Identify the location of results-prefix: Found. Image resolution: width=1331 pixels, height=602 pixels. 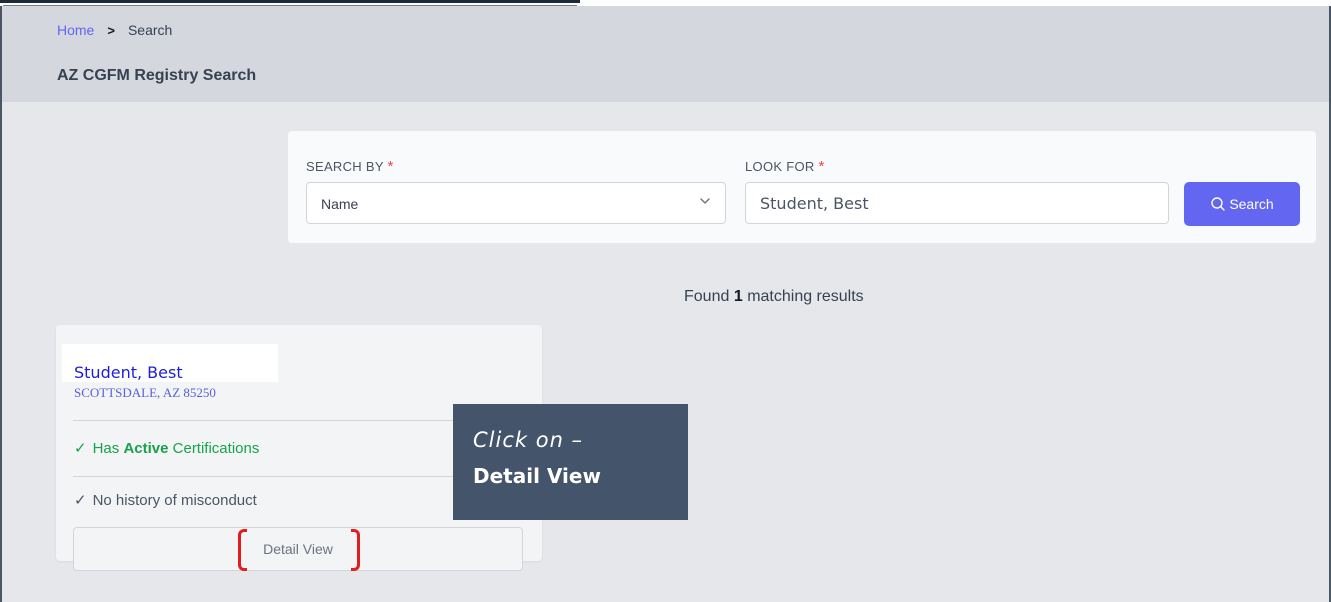
(707, 296).